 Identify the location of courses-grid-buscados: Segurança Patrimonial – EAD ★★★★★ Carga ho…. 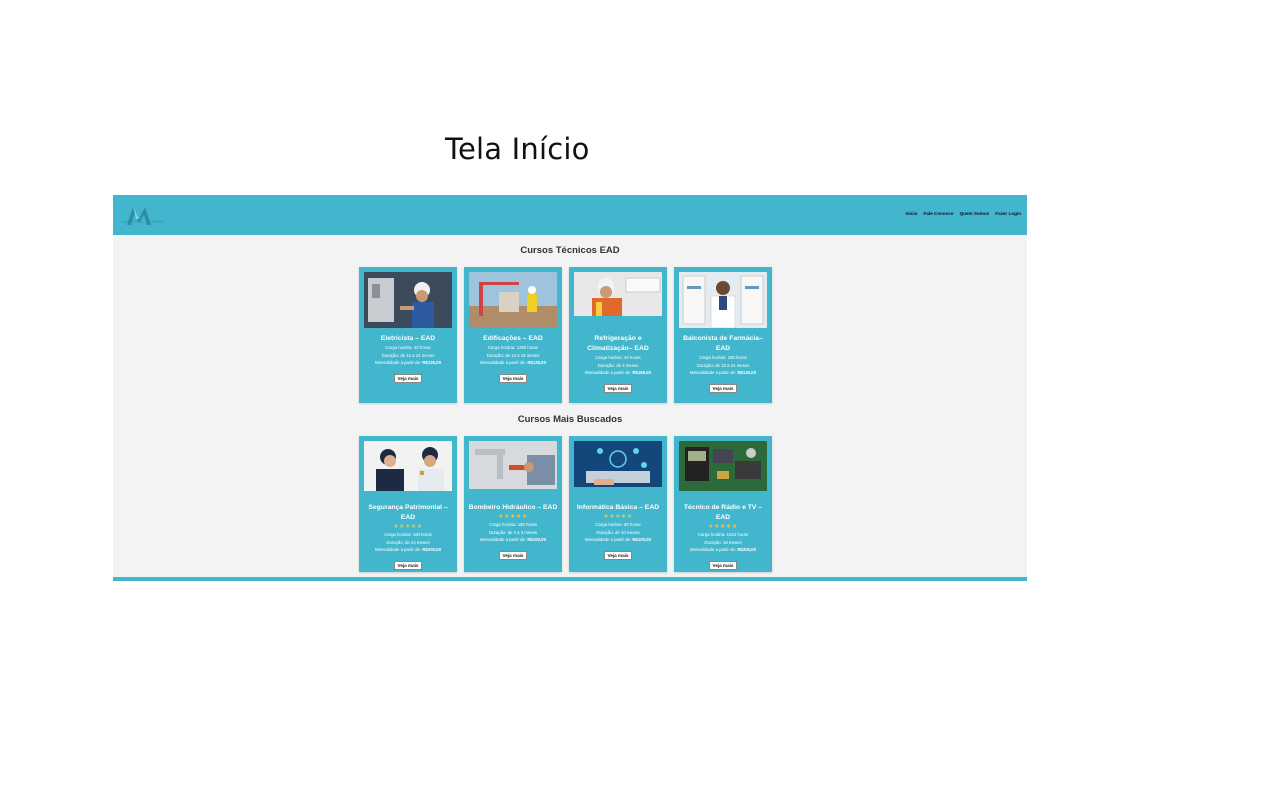
(565, 504).